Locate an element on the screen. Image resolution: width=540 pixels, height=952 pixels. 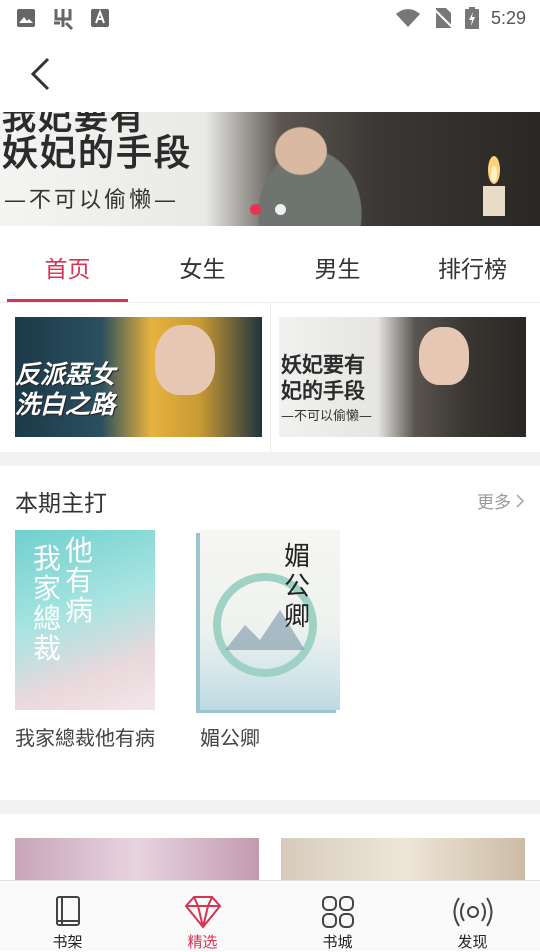
more-link: 更多 is located at coordinates (501, 500).